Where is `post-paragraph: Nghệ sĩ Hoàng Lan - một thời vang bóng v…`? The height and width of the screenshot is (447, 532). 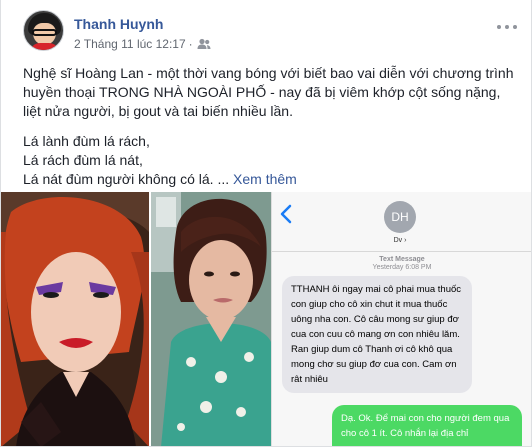 post-paragraph: Nghệ sĩ Hoàng Lan - một thời vang bóng v… is located at coordinates (268, 92).